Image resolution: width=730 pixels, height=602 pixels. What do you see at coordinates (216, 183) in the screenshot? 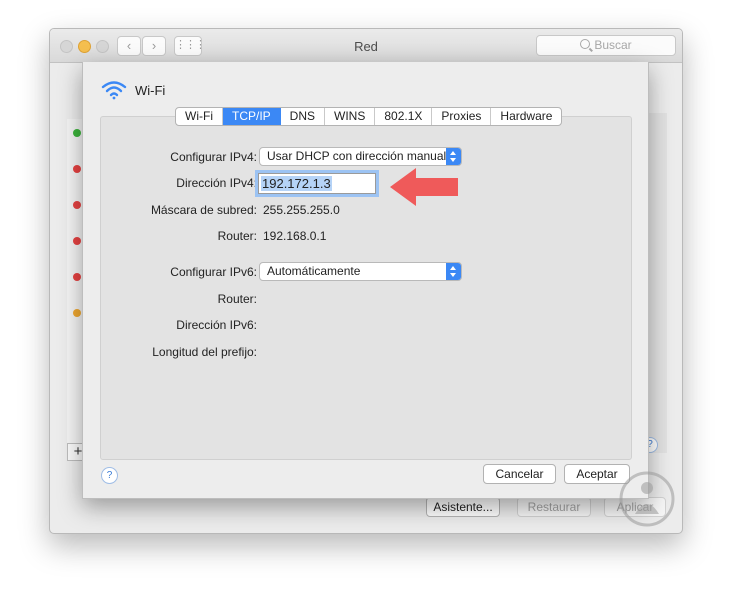
I see `ipv4-address-label: Dirección IPv4:` at bounding box center [216, 183].